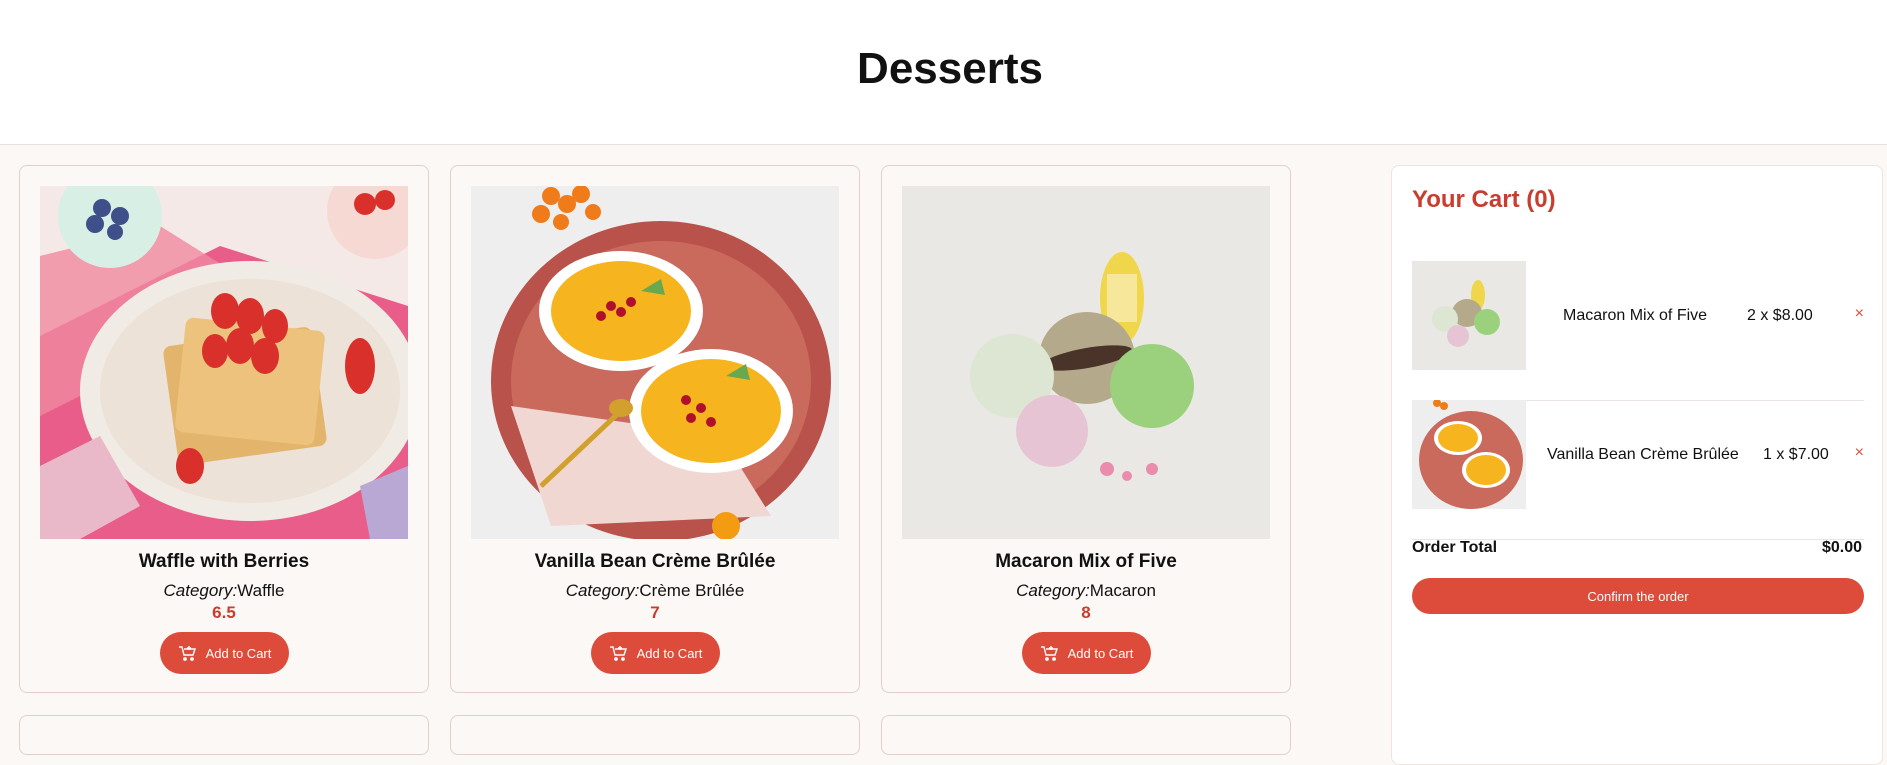 The width and height of the screenshot is (1887, 765). What do you see at coordinates (1635, 315) in the screenshot?
I see `cart-item-name: Macaron Mix of Five` at bounding box center [1635, 315].